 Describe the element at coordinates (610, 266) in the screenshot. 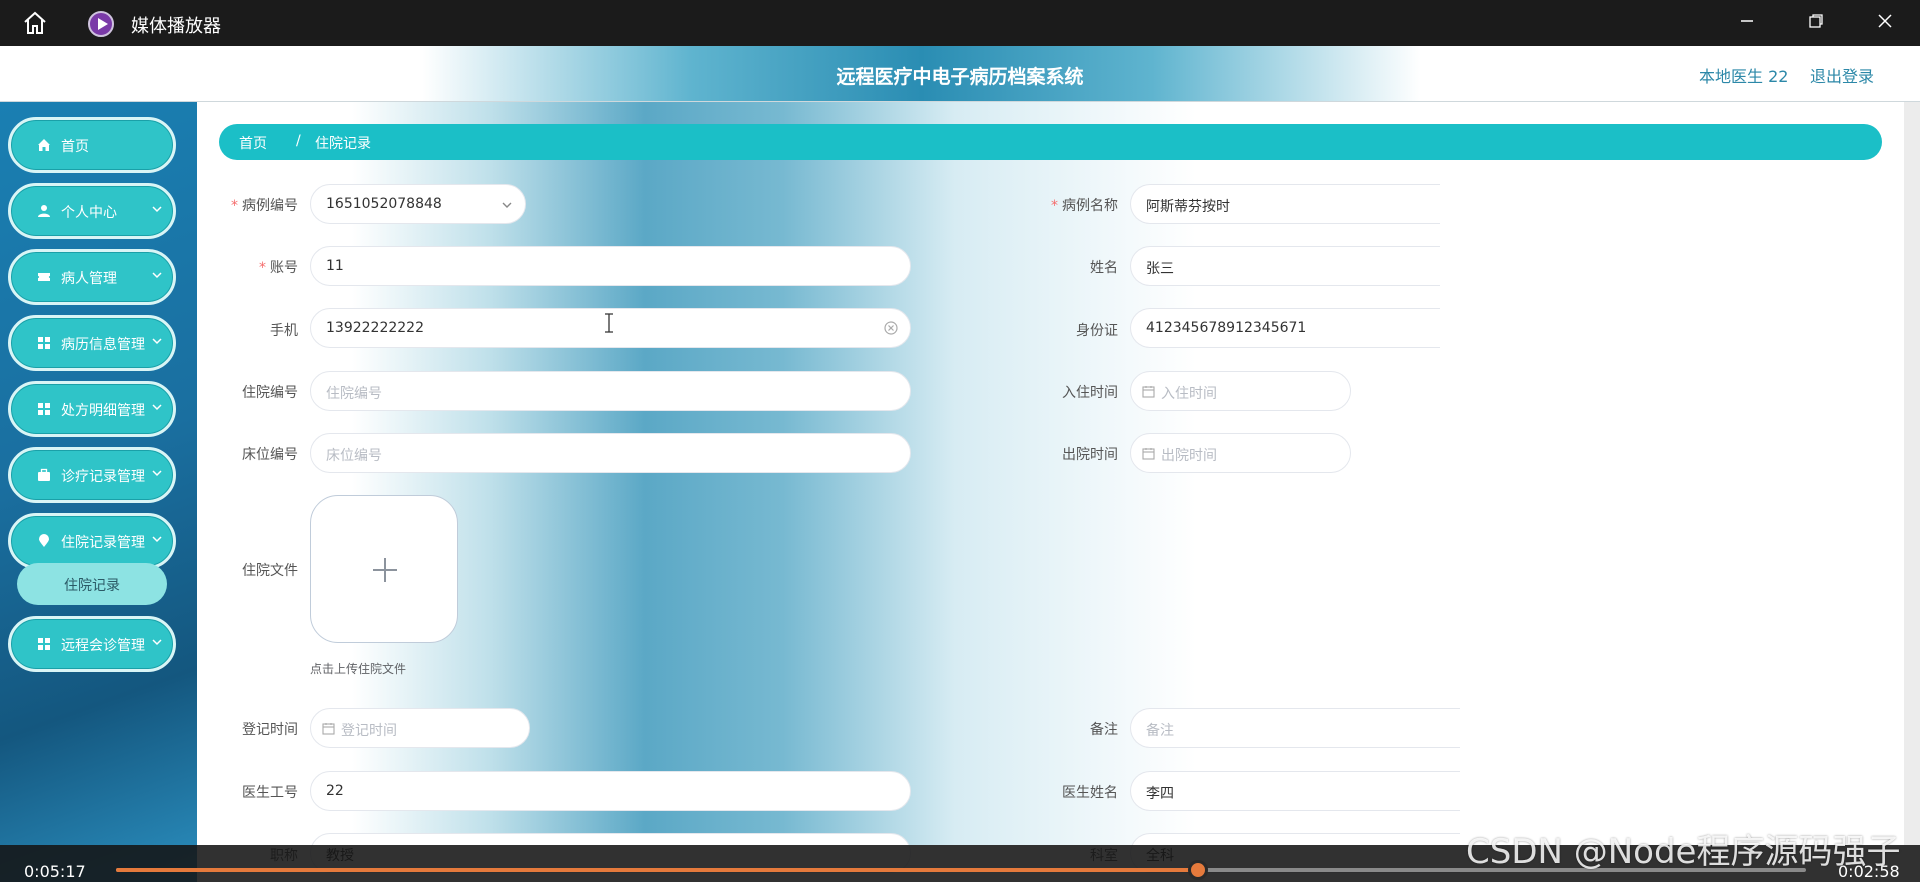

I see `account-input: 11` at that location.